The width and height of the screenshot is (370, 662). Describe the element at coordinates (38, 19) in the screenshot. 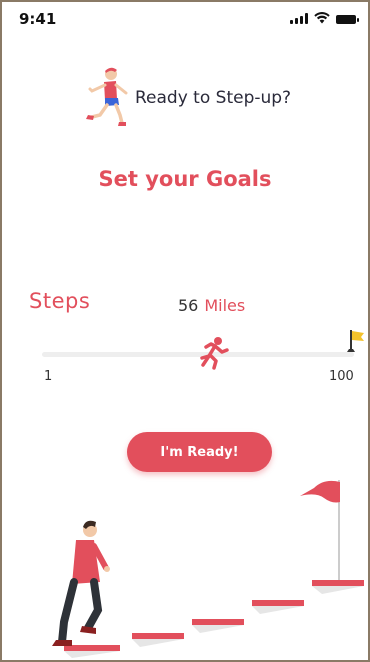

I see `status-time: 9:41` at that location.